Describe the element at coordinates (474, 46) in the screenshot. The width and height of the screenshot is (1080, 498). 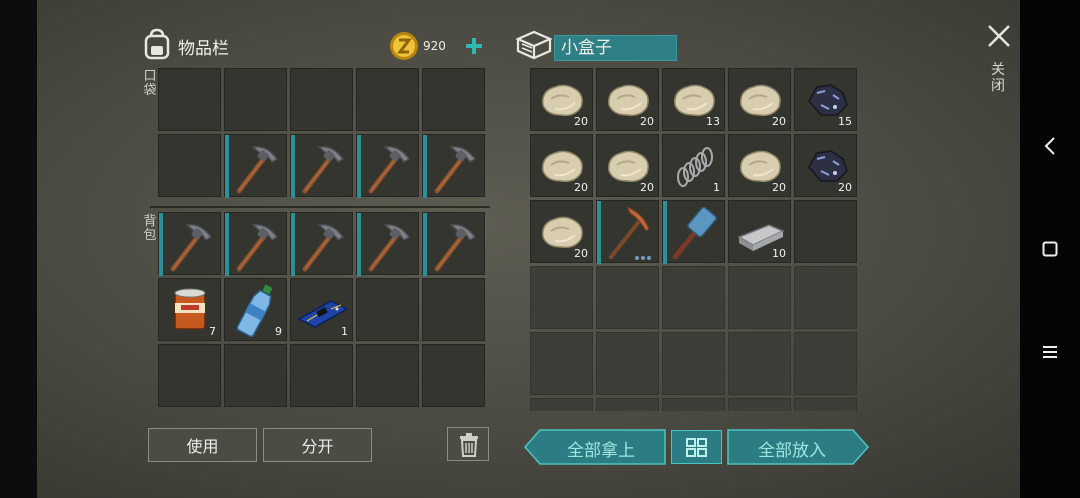
I see `add-coins-button` at that location.